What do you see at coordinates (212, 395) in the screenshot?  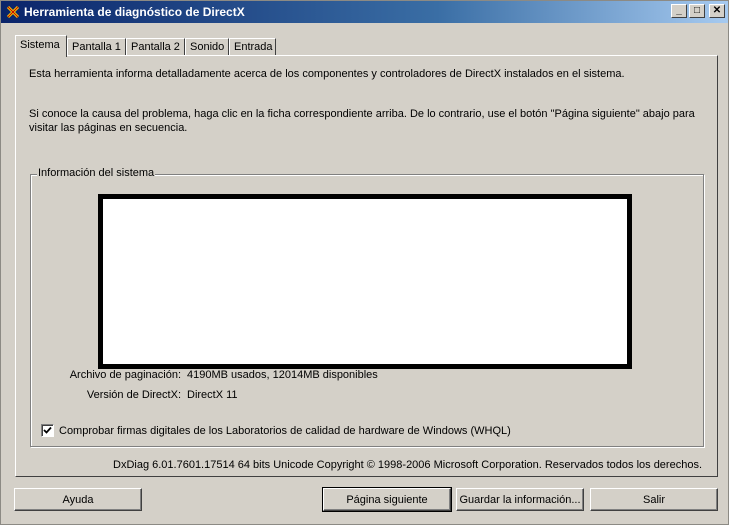 I see `directx-value: DirectX 11` at bounding box center [212, 395].